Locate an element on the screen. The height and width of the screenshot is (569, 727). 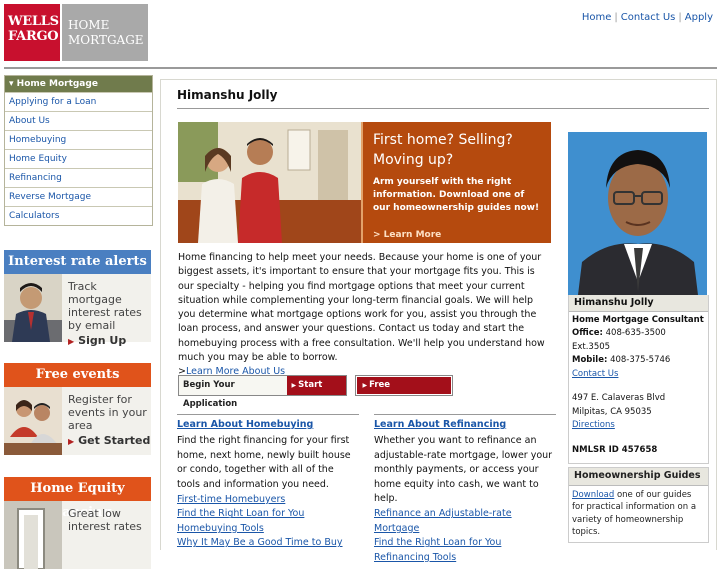
free-consultation-button: Free Consultation is located at coordinates (404, 392).